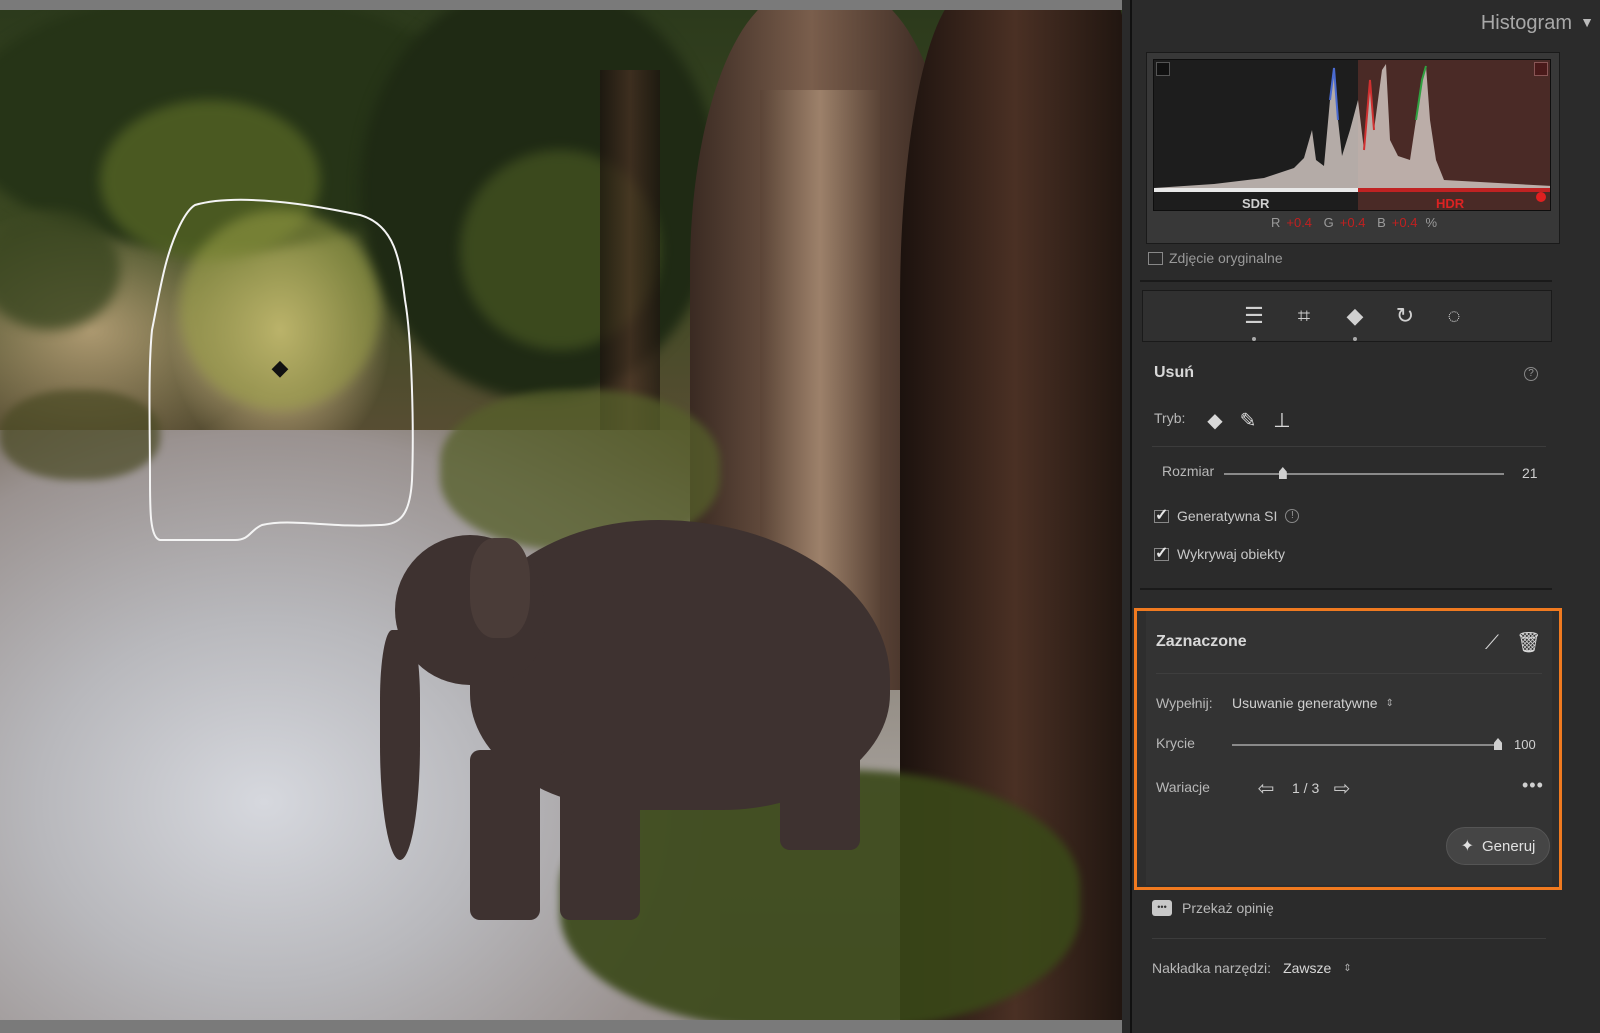 The width and height of the screenshot is (1600, 1033). I want to click on original-photo-checkbox, so click(1155, 258).